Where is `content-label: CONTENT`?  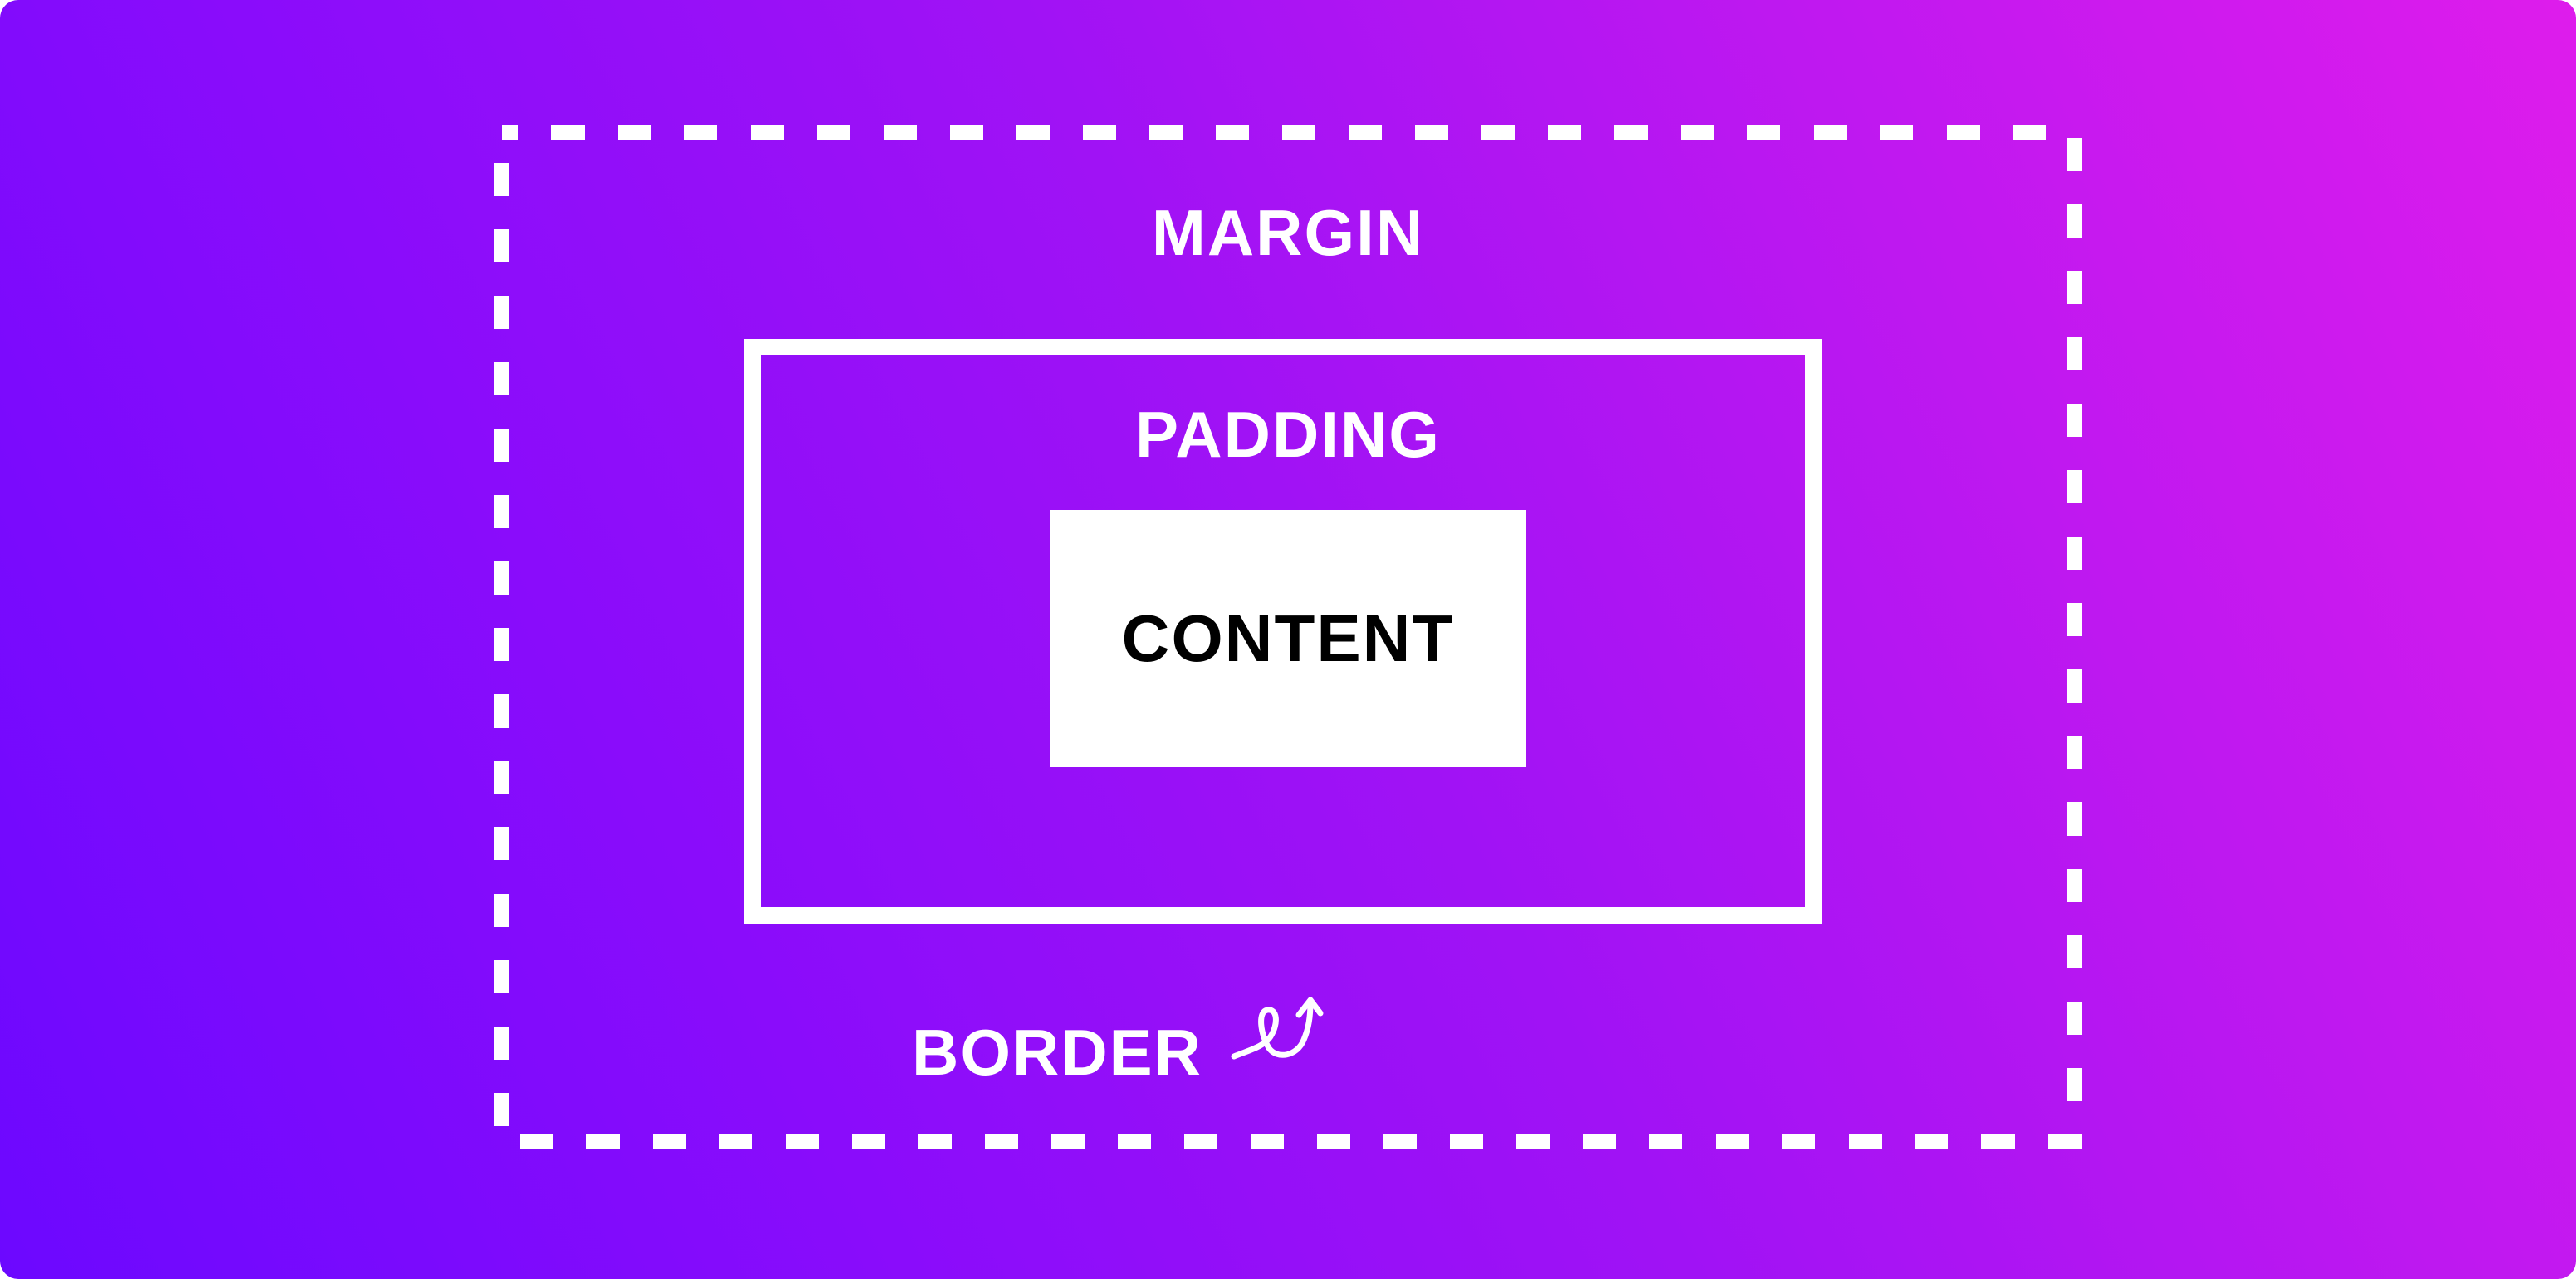 content-label: CONTENT is located at coordinates (1288, 638).